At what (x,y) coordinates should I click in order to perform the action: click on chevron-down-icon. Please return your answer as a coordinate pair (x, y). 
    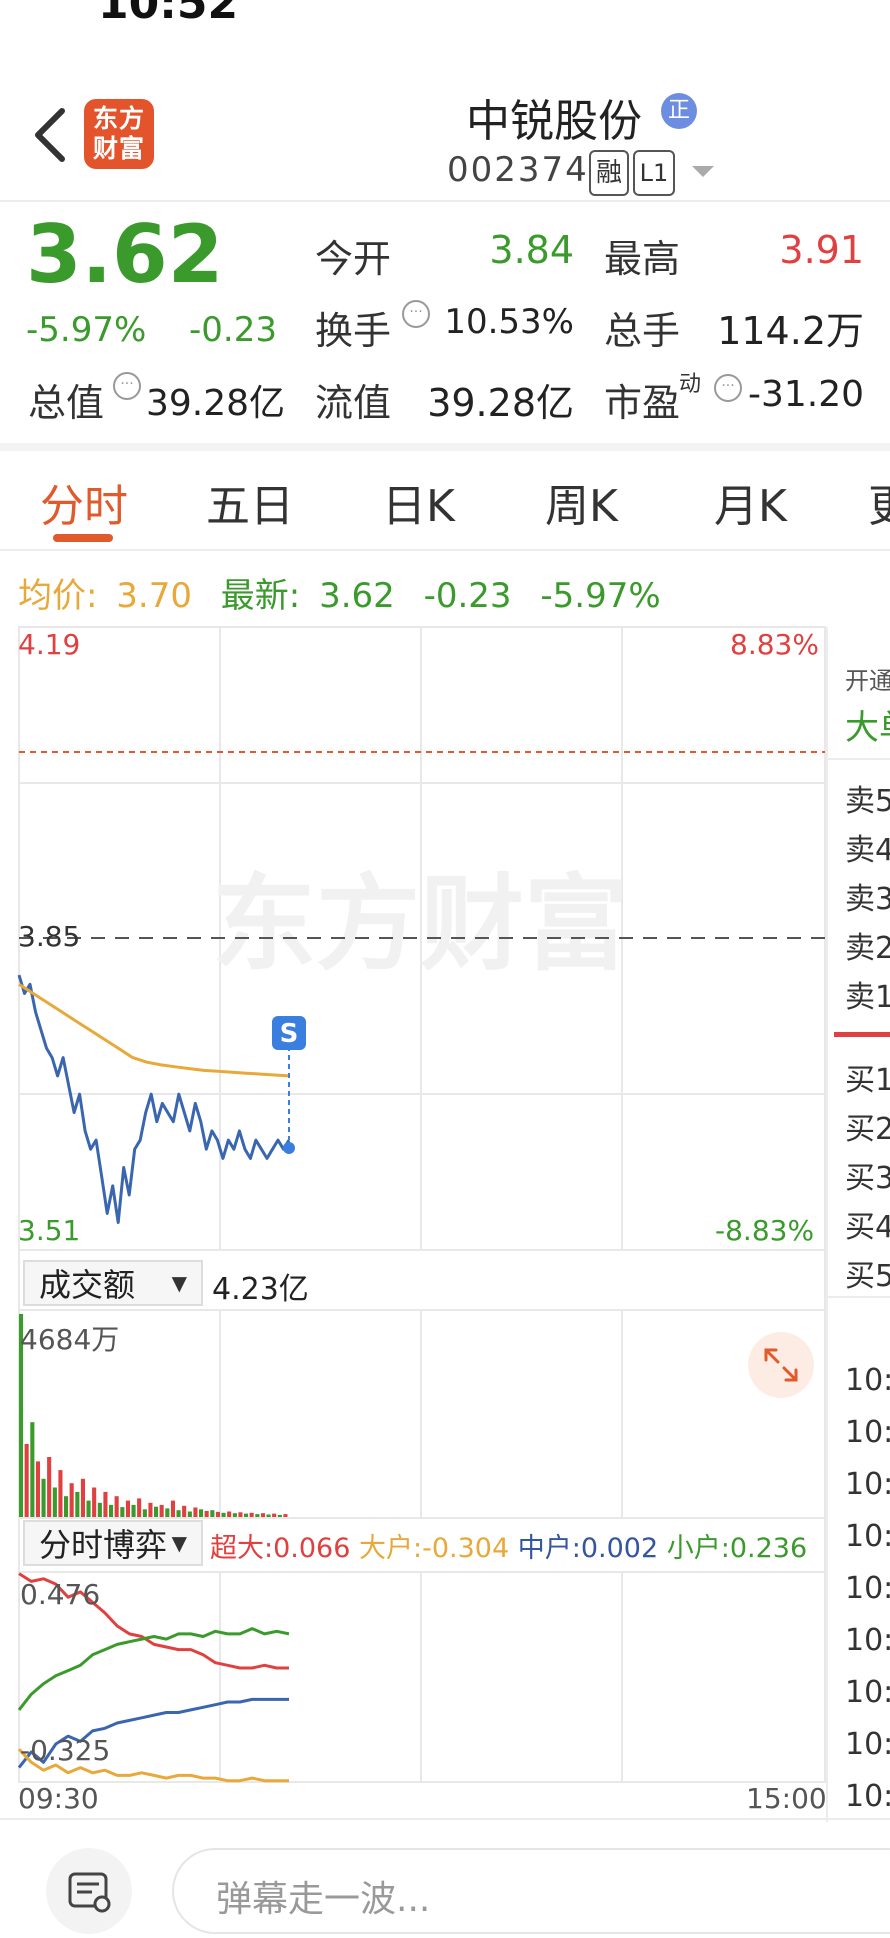
    Looking at the image, I should click on (703, 171).